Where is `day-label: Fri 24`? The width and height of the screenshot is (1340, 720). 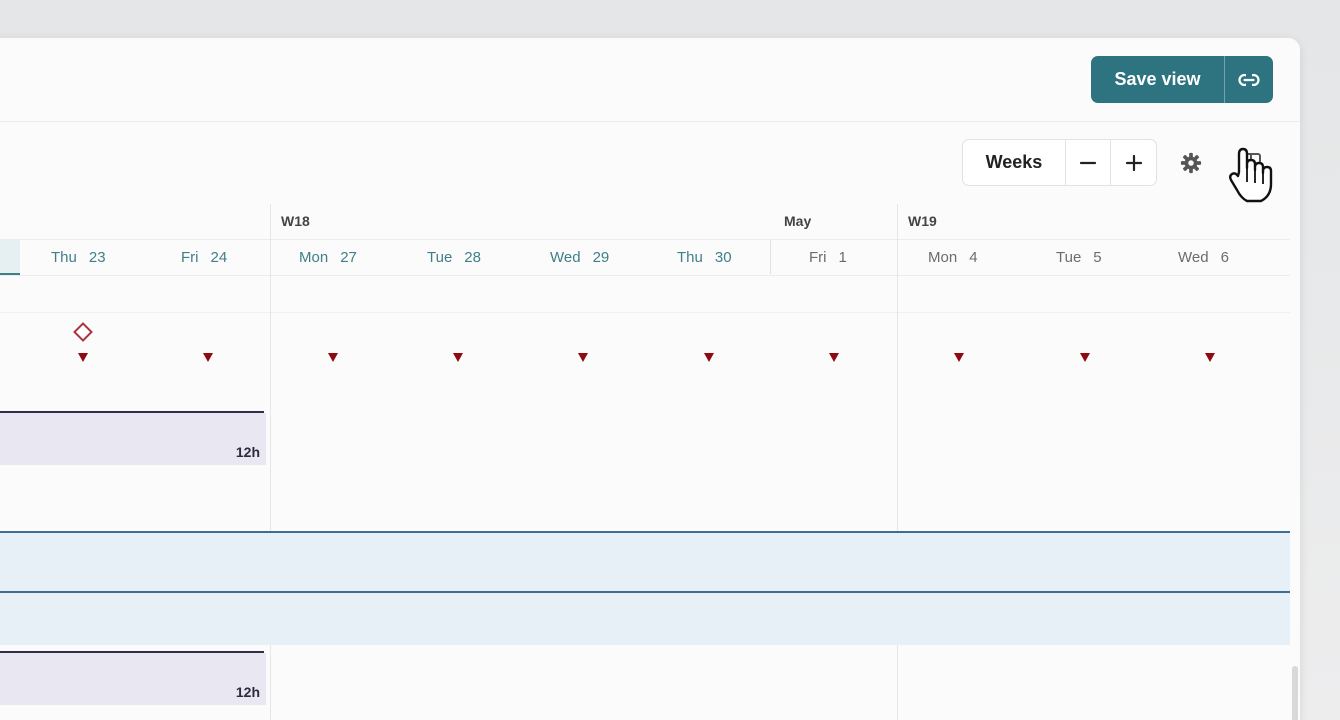
day-label: Fri 24 is located at coordinates (204, 257).